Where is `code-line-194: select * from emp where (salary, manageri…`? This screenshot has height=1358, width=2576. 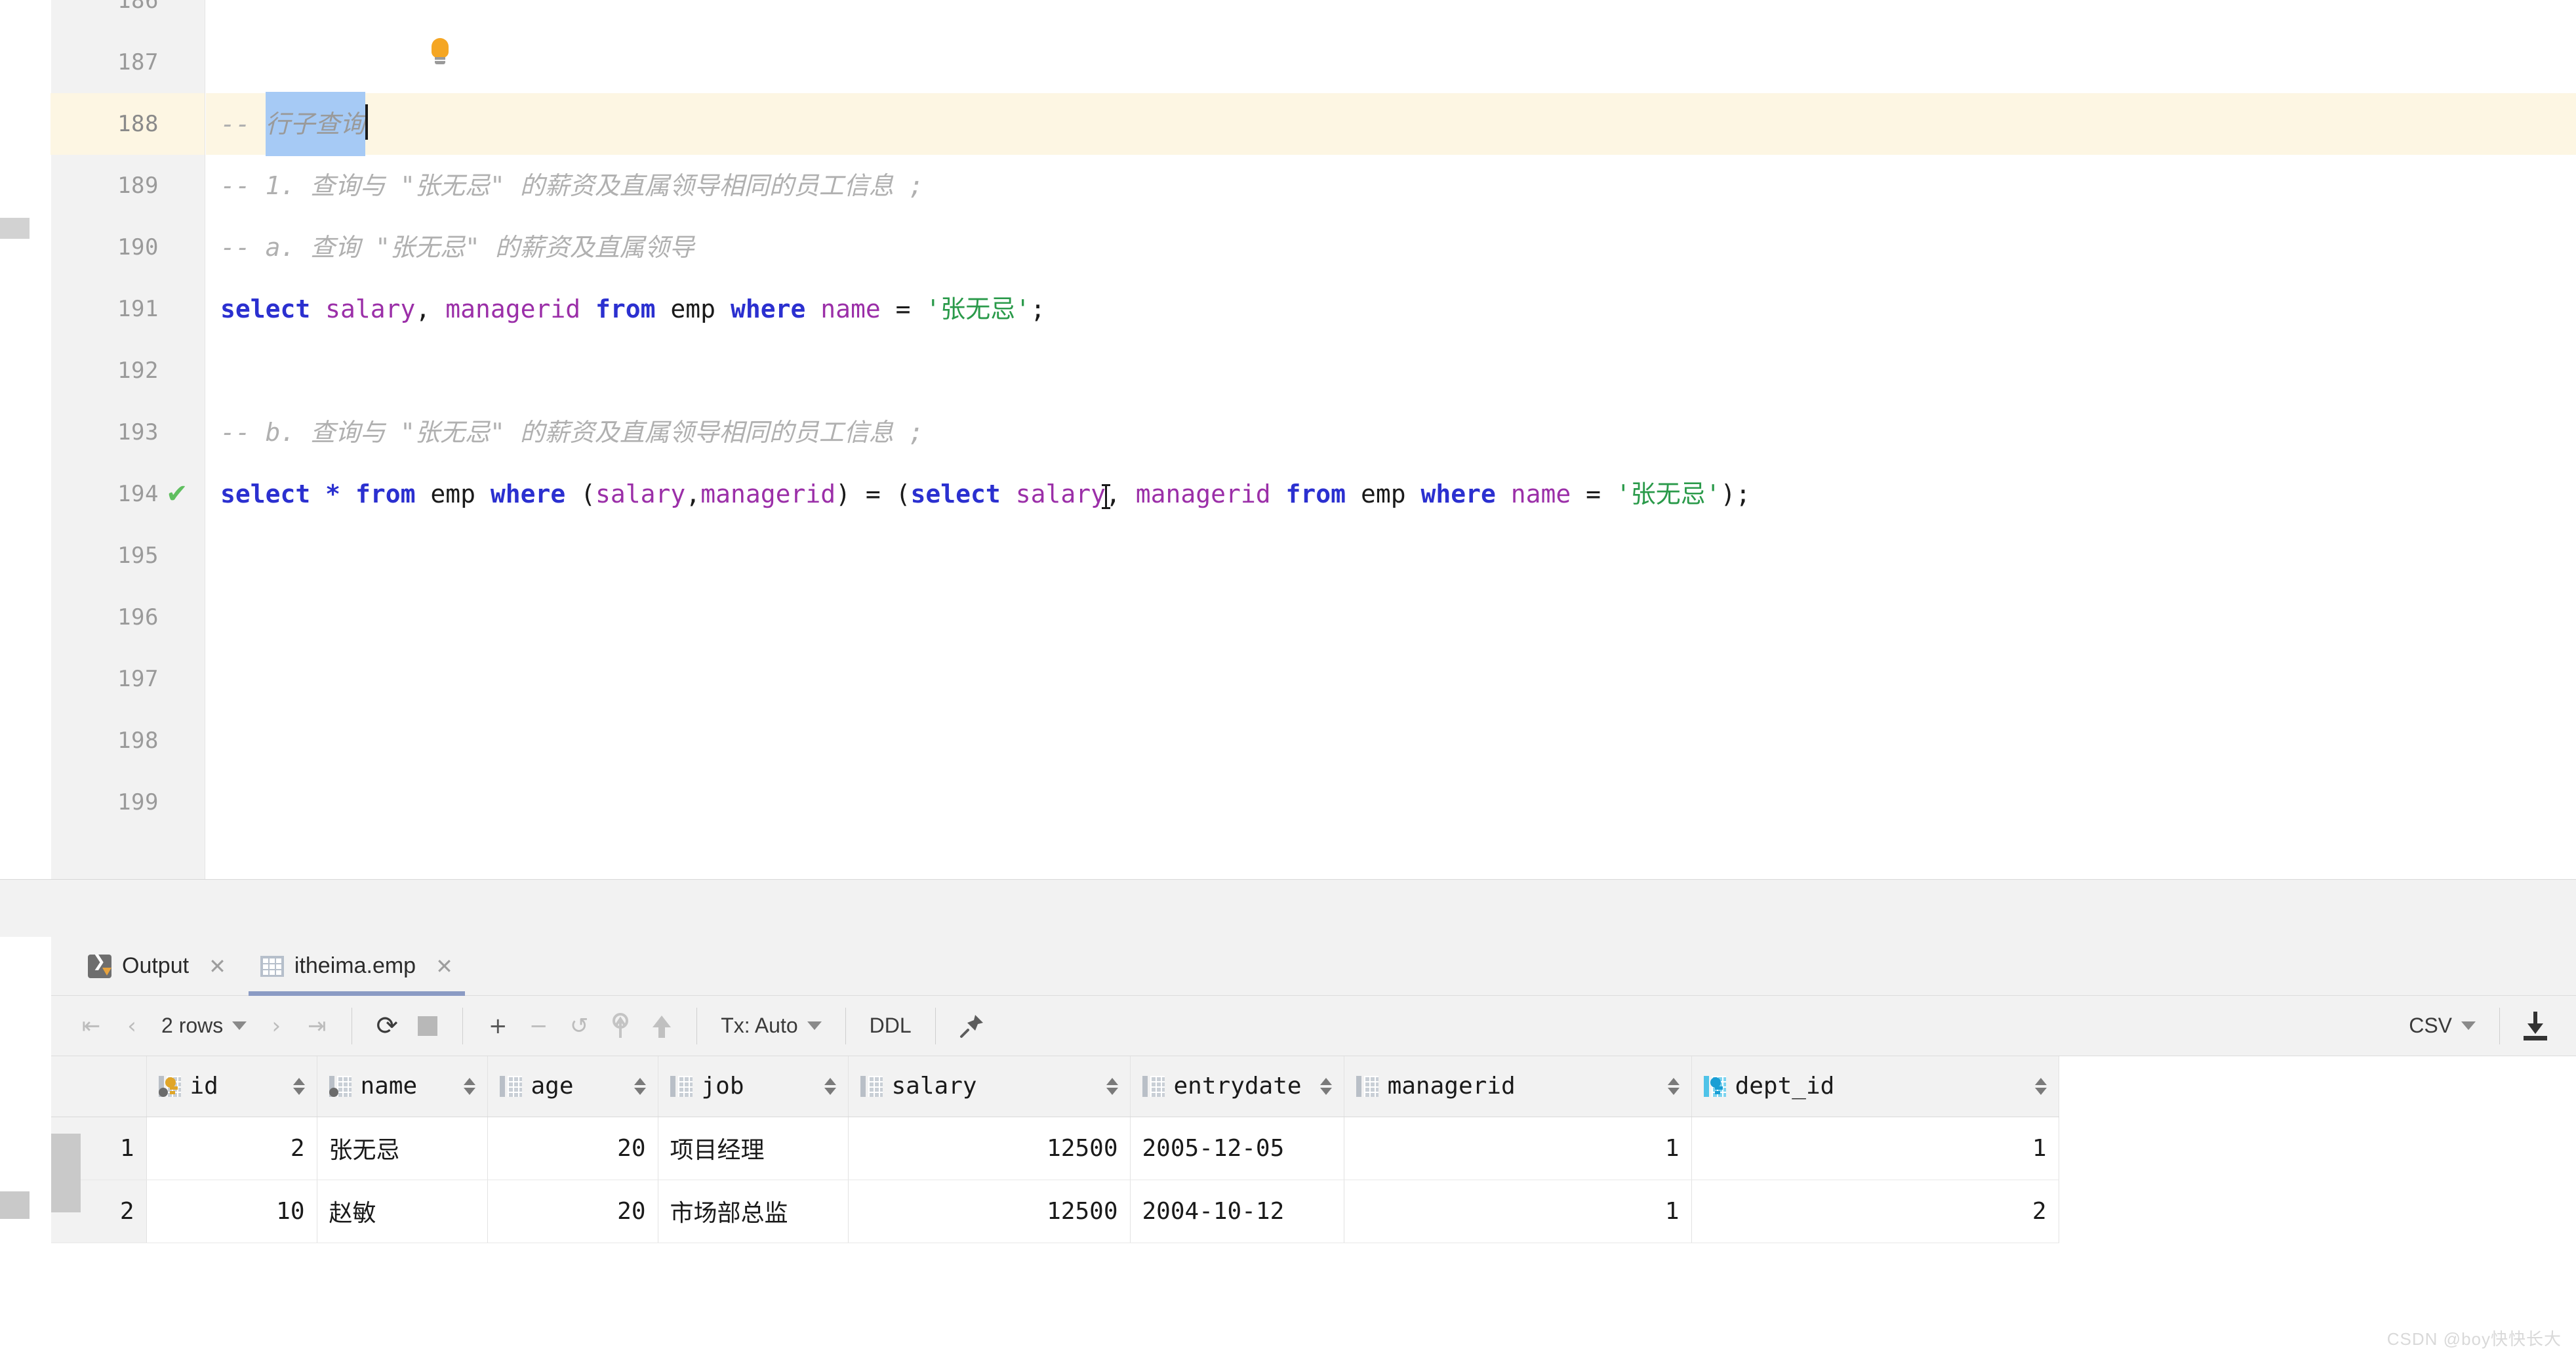 code-line-194: select * from emp where (salary, manageri… is located at coordinates (1391, 494).